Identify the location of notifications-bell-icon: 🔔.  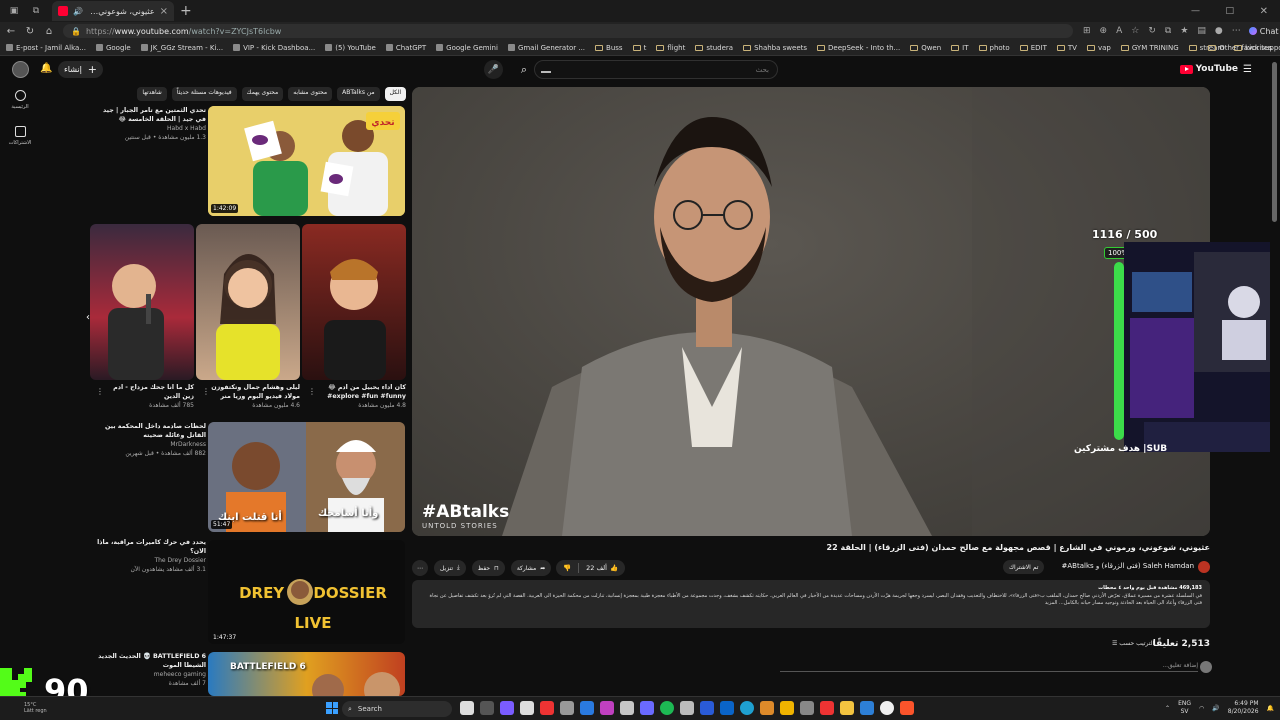
(46, 68).